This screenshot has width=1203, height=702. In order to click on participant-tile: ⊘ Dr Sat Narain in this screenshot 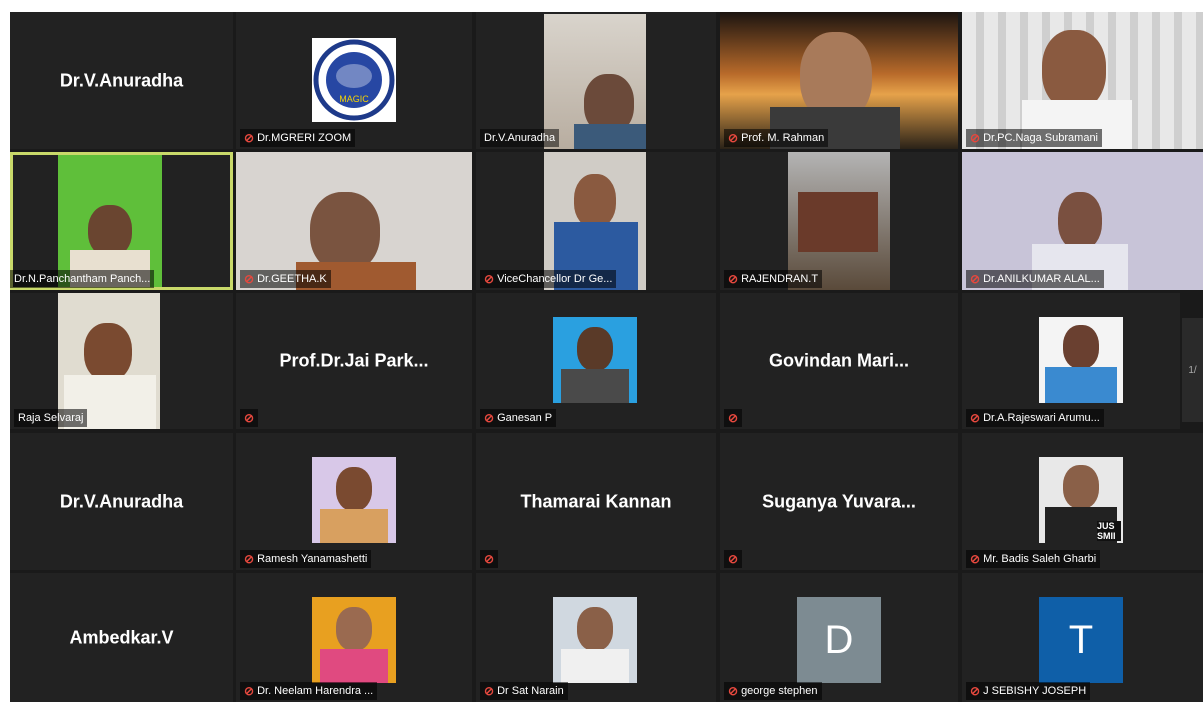, I will do `click(596, 637)`.